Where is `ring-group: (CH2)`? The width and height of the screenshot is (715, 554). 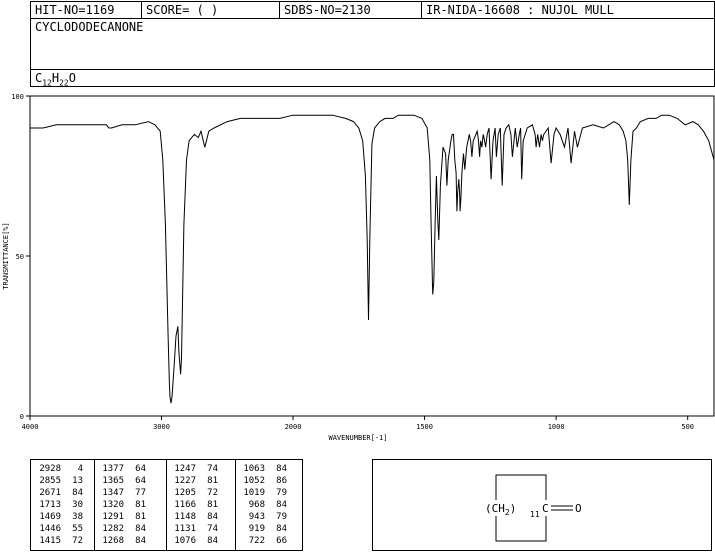 ring-group: (CH2) is located at coordinates (500, 509).